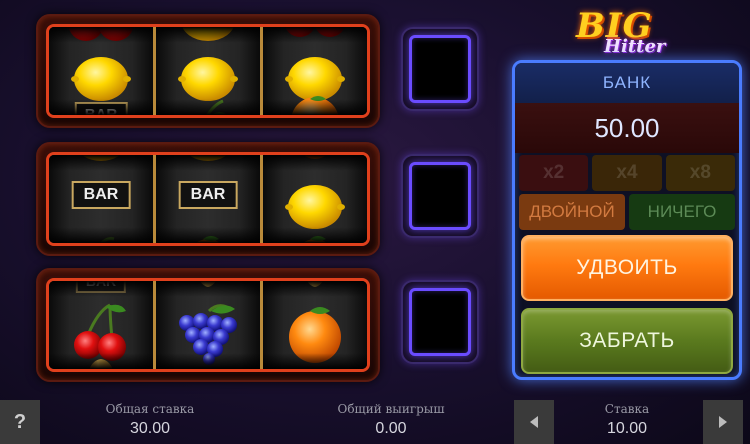 This screenshot has width=750, height=444. What do you see at coordinates (627, 341) in the screenshot?
I see `take-button: ЗАБРАТЬ` at bounding box center [627, 341].